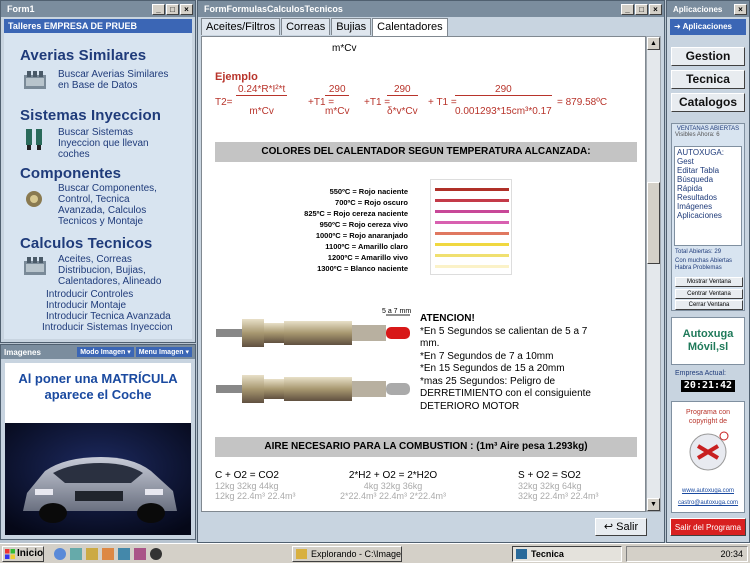 Image resolution: width=750 pixels, height=563 pixels. What do you see at coordinates (107, 305) in the screenshot?
I see `link-montaje: Introducir Montaje` at bounding box center [107, 305].